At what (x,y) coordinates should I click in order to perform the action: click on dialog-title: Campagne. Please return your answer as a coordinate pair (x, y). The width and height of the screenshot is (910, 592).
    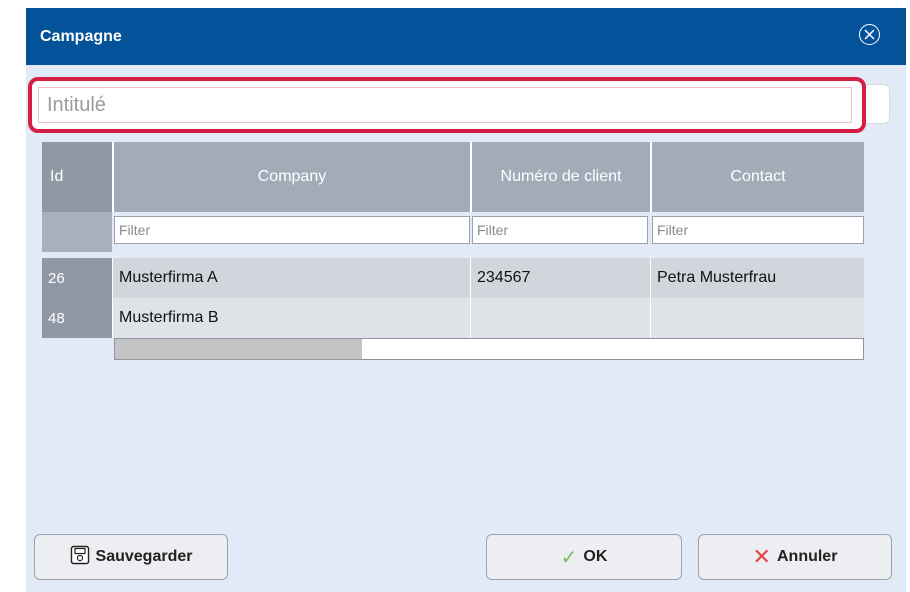
    Looking at the image, I should click on (81, 36).